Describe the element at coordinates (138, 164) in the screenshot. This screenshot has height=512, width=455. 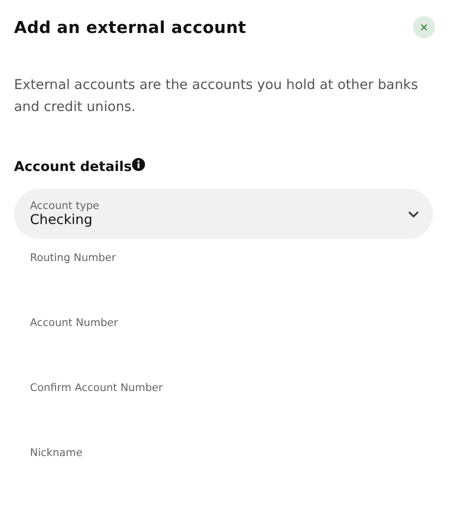
I see `info-icon` at that location.